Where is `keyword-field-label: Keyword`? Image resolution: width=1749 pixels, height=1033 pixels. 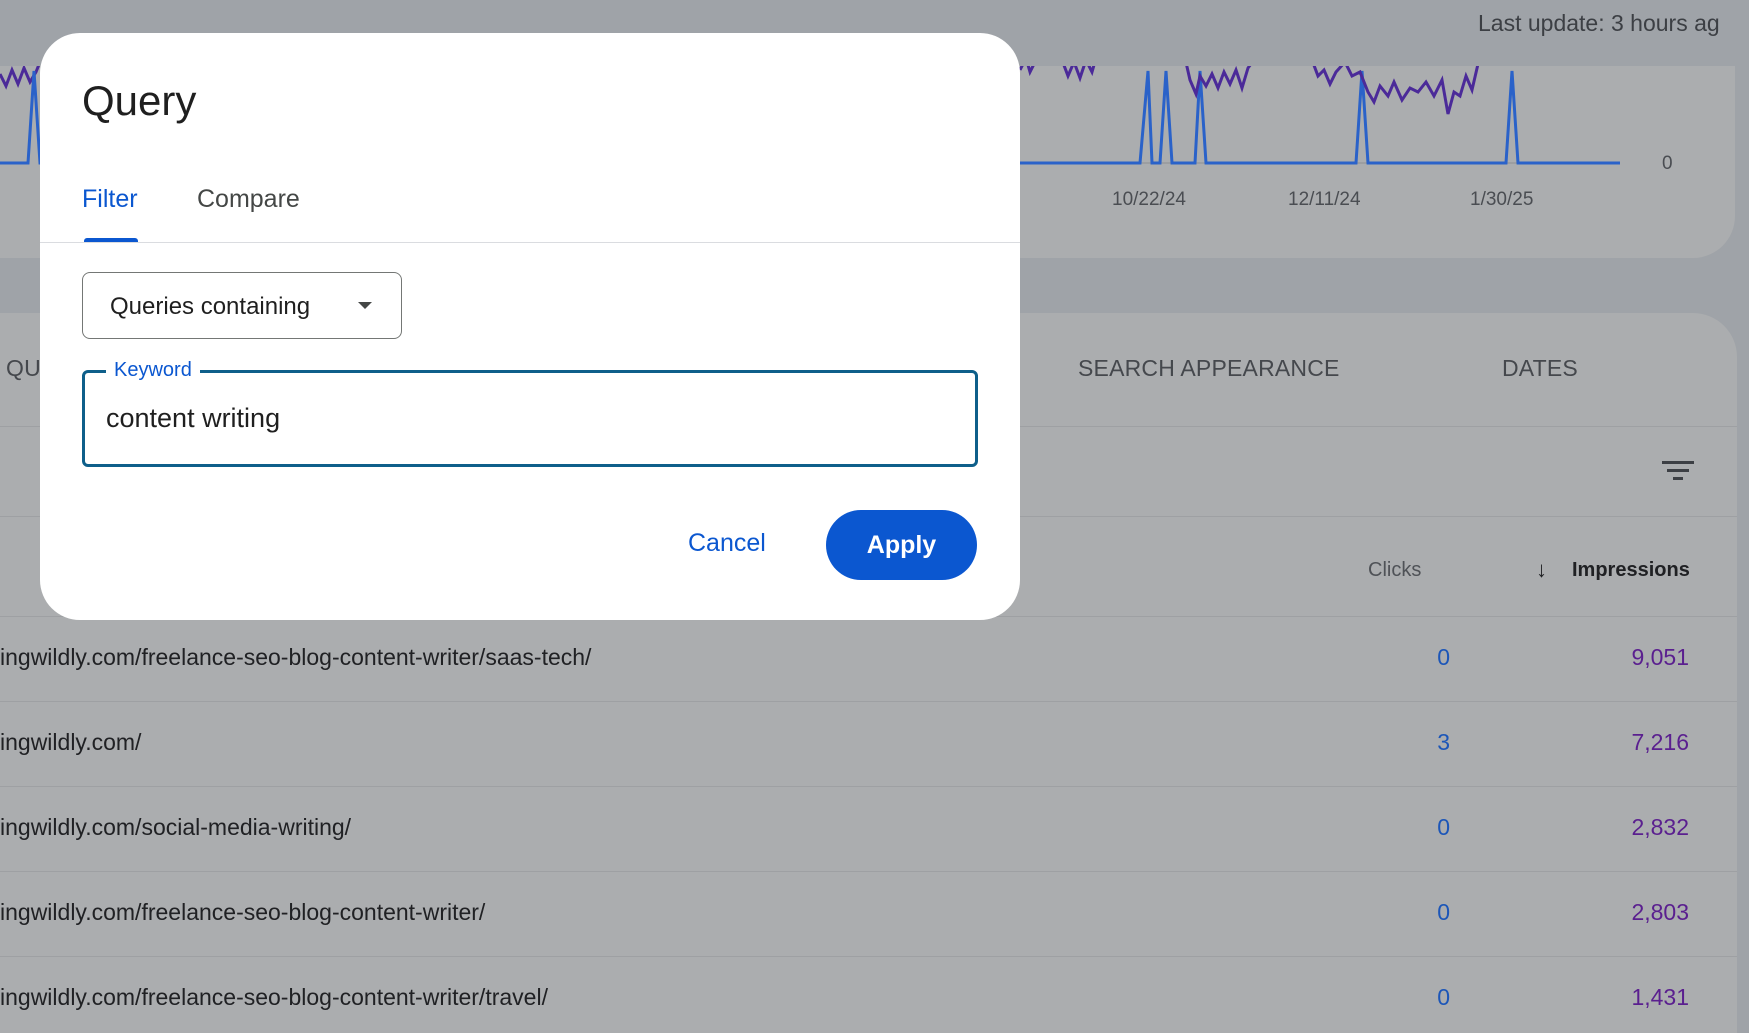
keyword-field-label: Keyword is located at coordinates (153, 370).